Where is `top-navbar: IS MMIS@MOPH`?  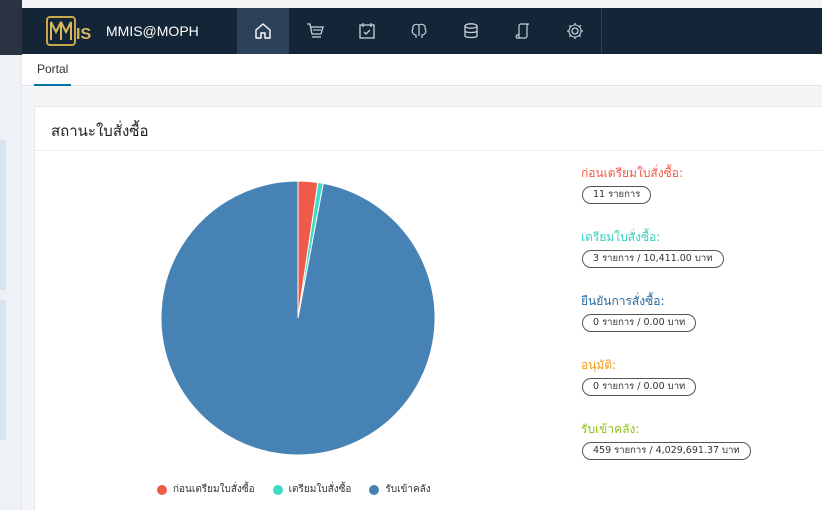 top-navbar: IS MMIS@MOPH is located at coordinates (422, 31).